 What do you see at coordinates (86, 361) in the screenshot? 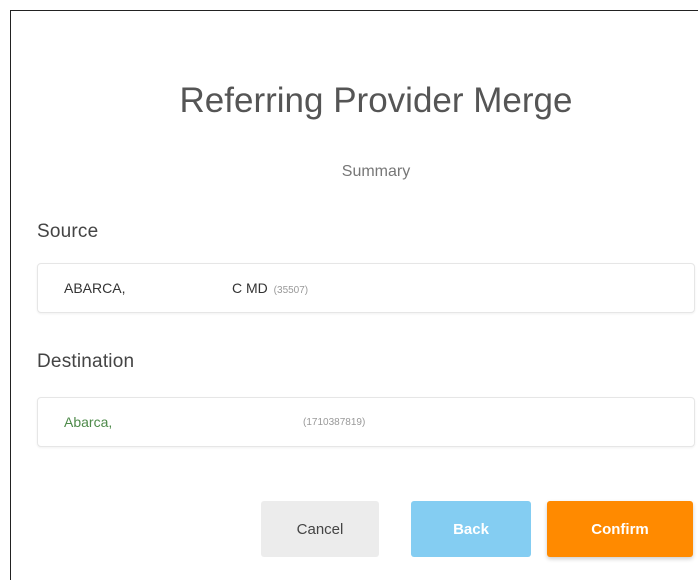
I see `destination-label: Destination` at bounding box center [86, 361].